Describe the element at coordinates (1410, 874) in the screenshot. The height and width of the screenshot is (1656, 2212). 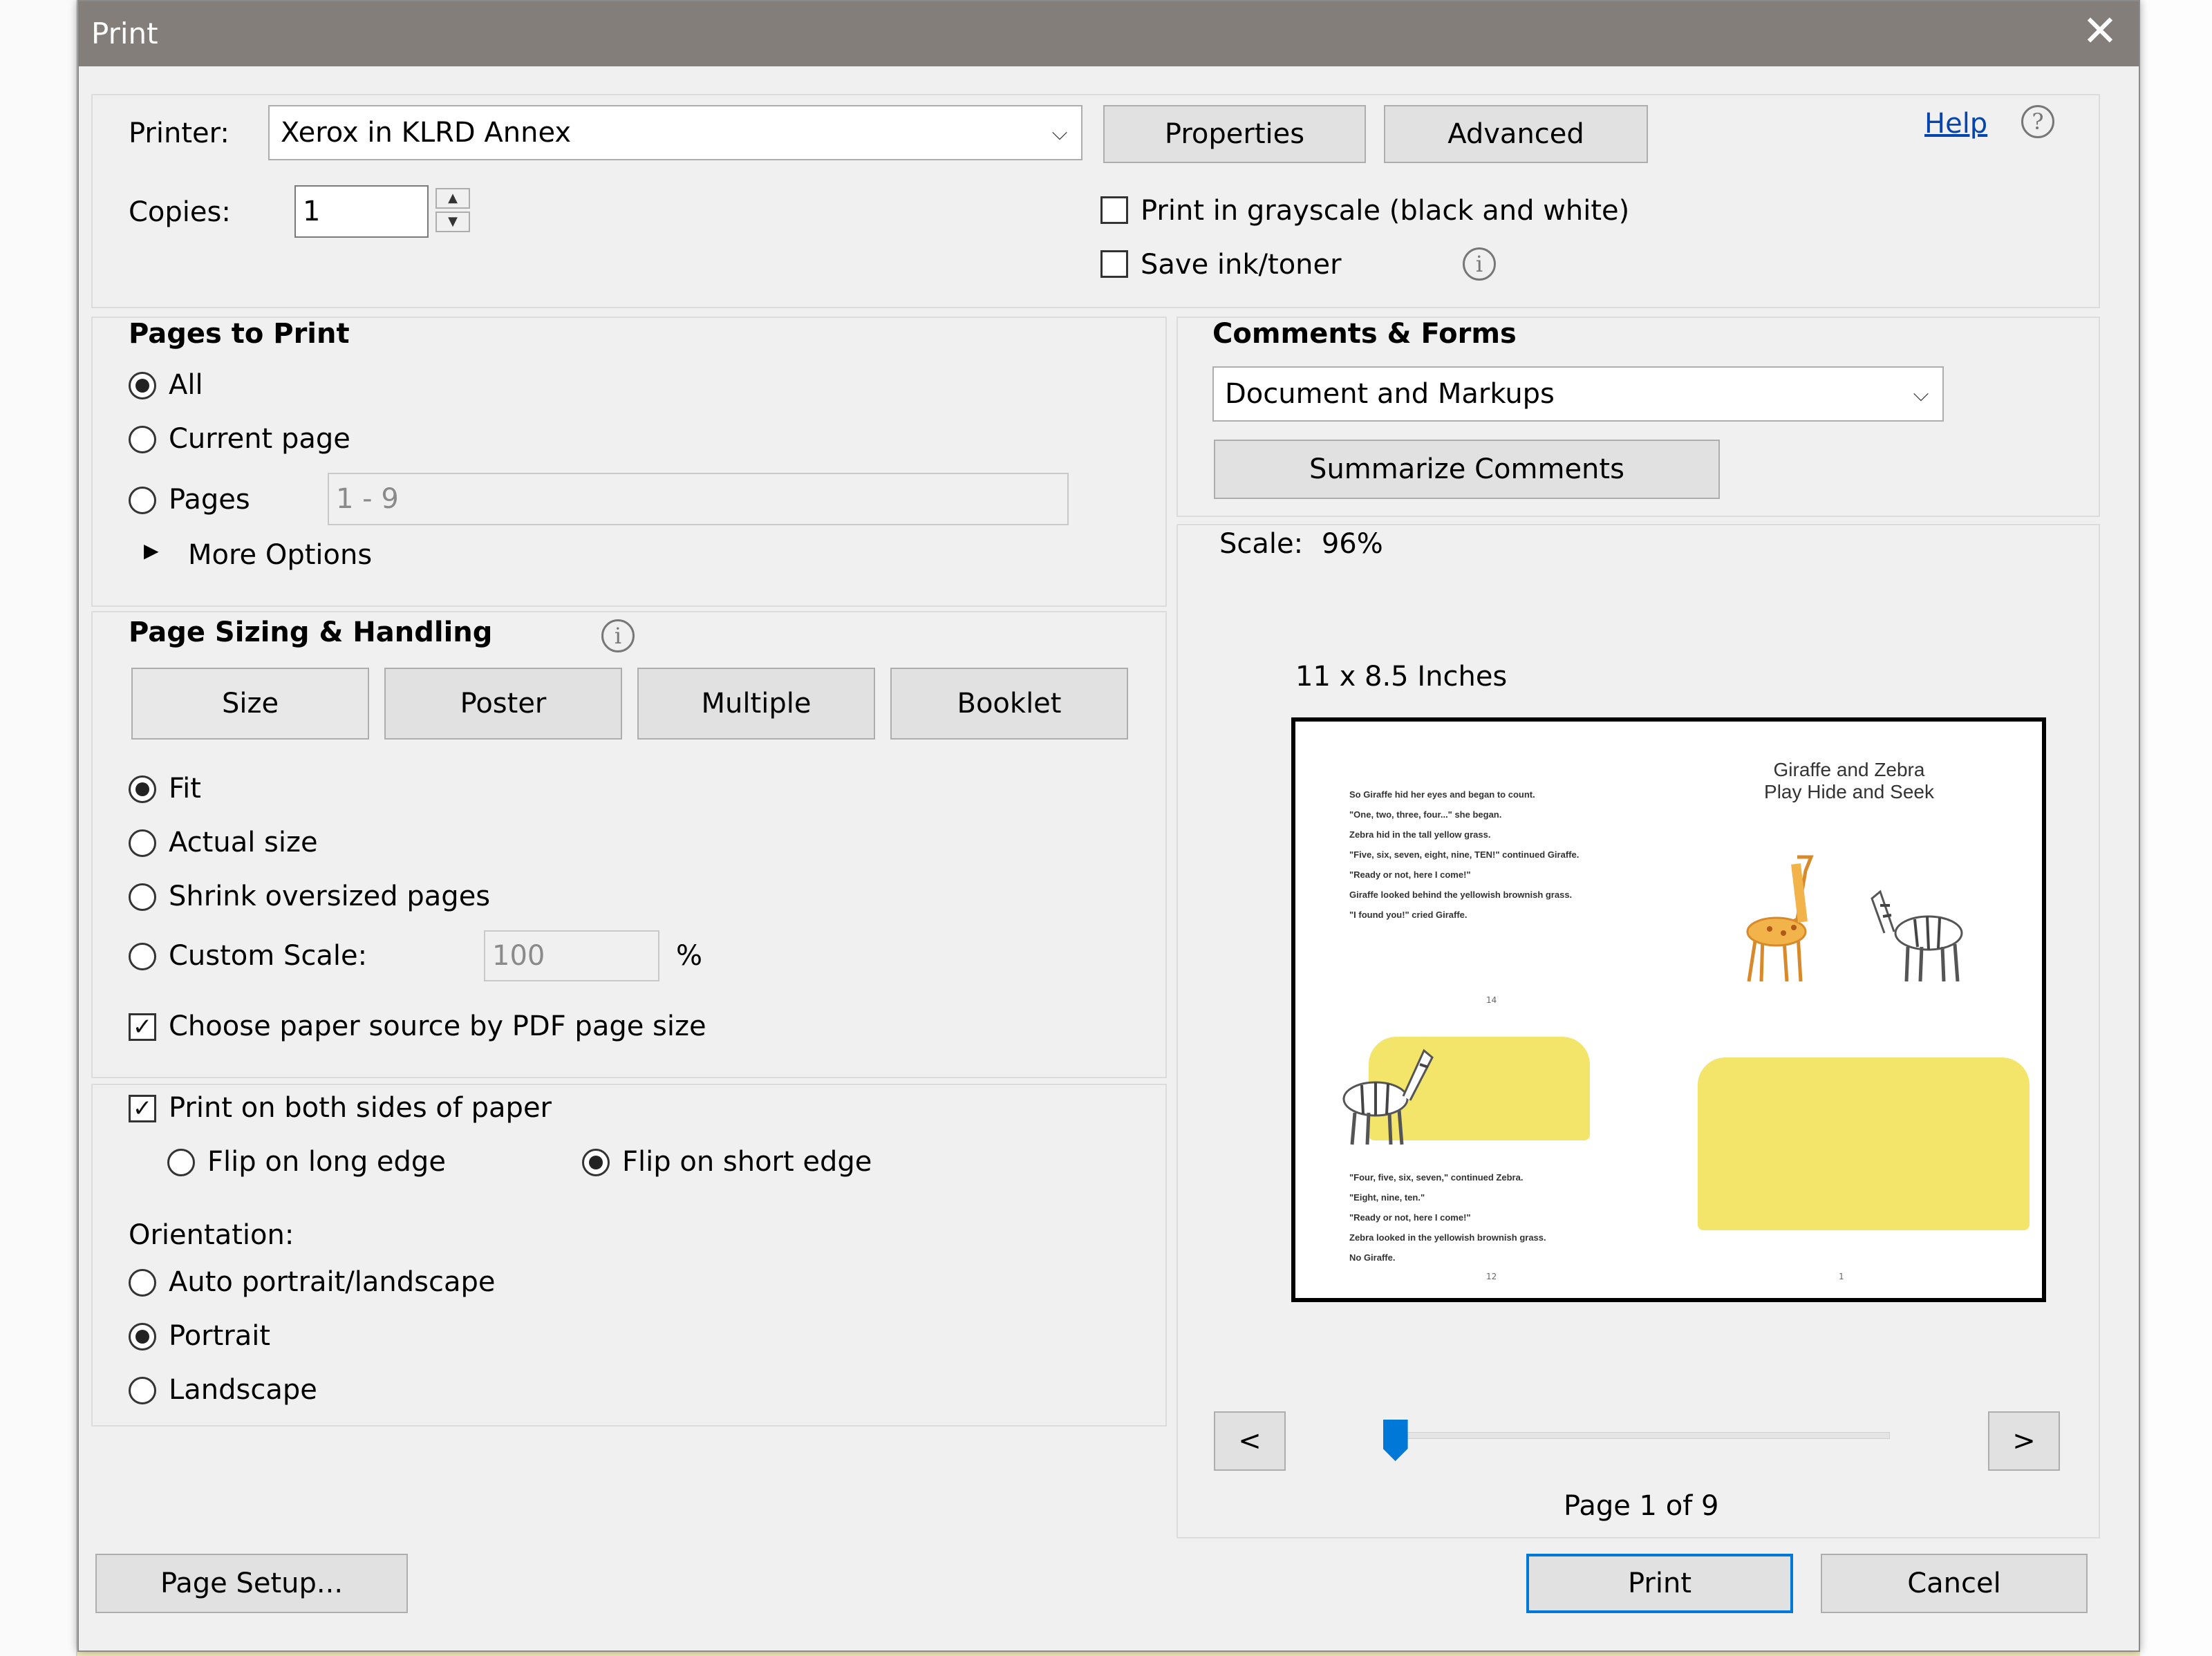
I see `left-text-line: "Ready or not, here I come!"` at that location.